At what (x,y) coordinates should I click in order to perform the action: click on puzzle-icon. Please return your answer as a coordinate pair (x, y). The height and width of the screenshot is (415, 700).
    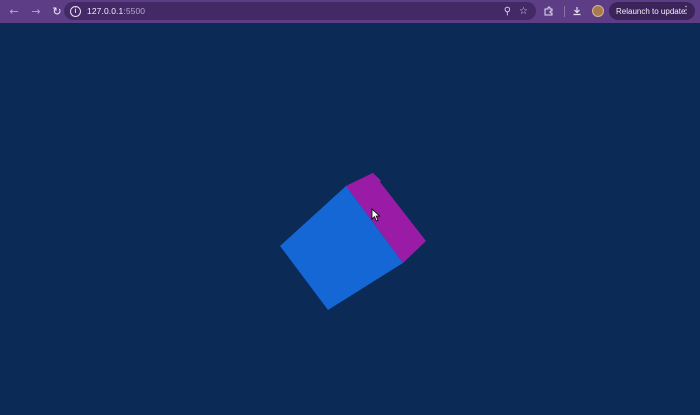
    Looking at the image, I should click on (548, 11).